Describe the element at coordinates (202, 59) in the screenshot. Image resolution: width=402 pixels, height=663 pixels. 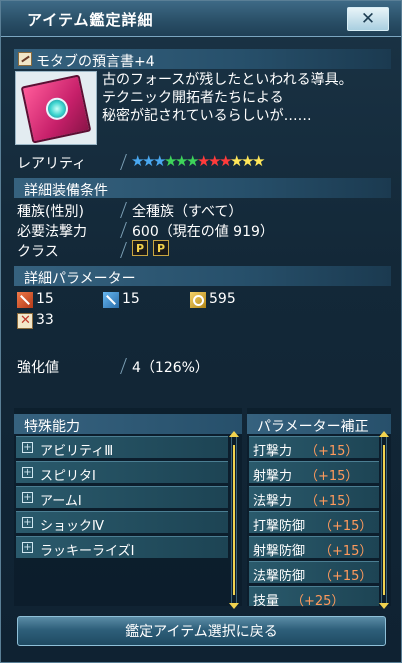
I see `item-name-header: モタブの預言書+4` at that location.